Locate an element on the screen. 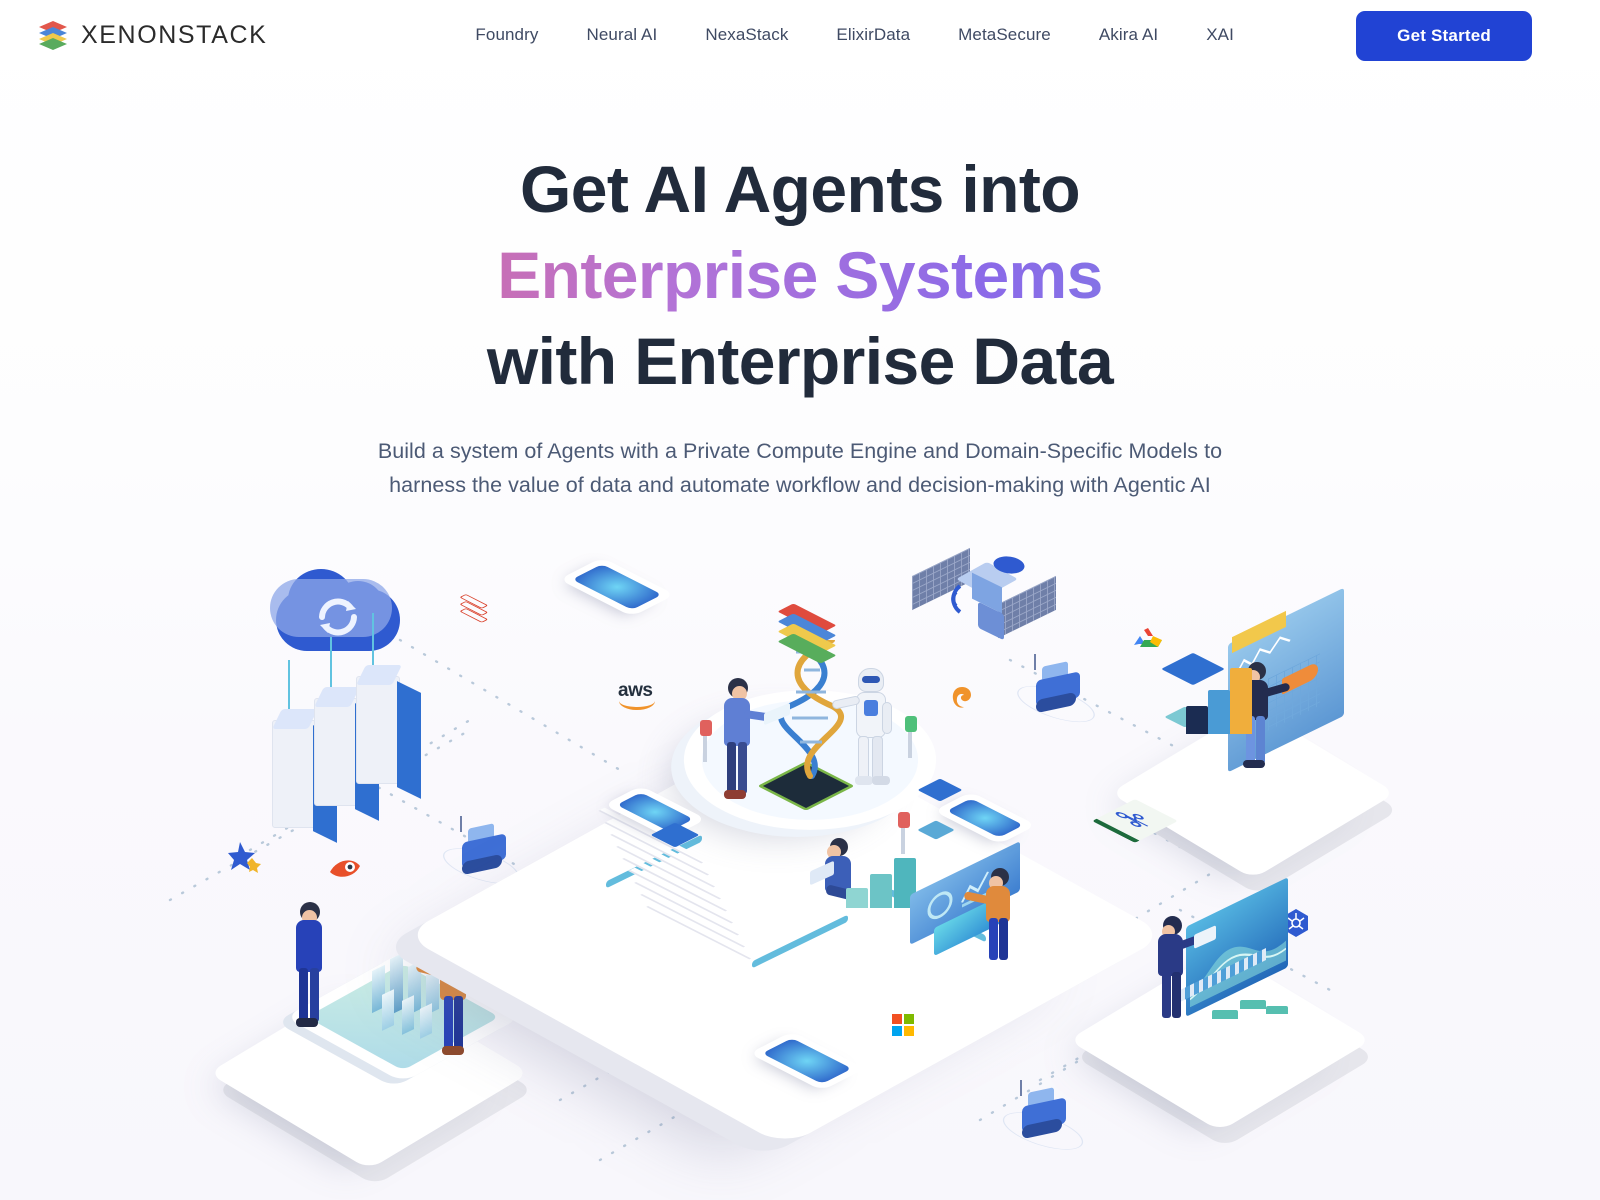 The image size is (1600, 1200). dashboard-bars is located at coordinates (1219, 700).